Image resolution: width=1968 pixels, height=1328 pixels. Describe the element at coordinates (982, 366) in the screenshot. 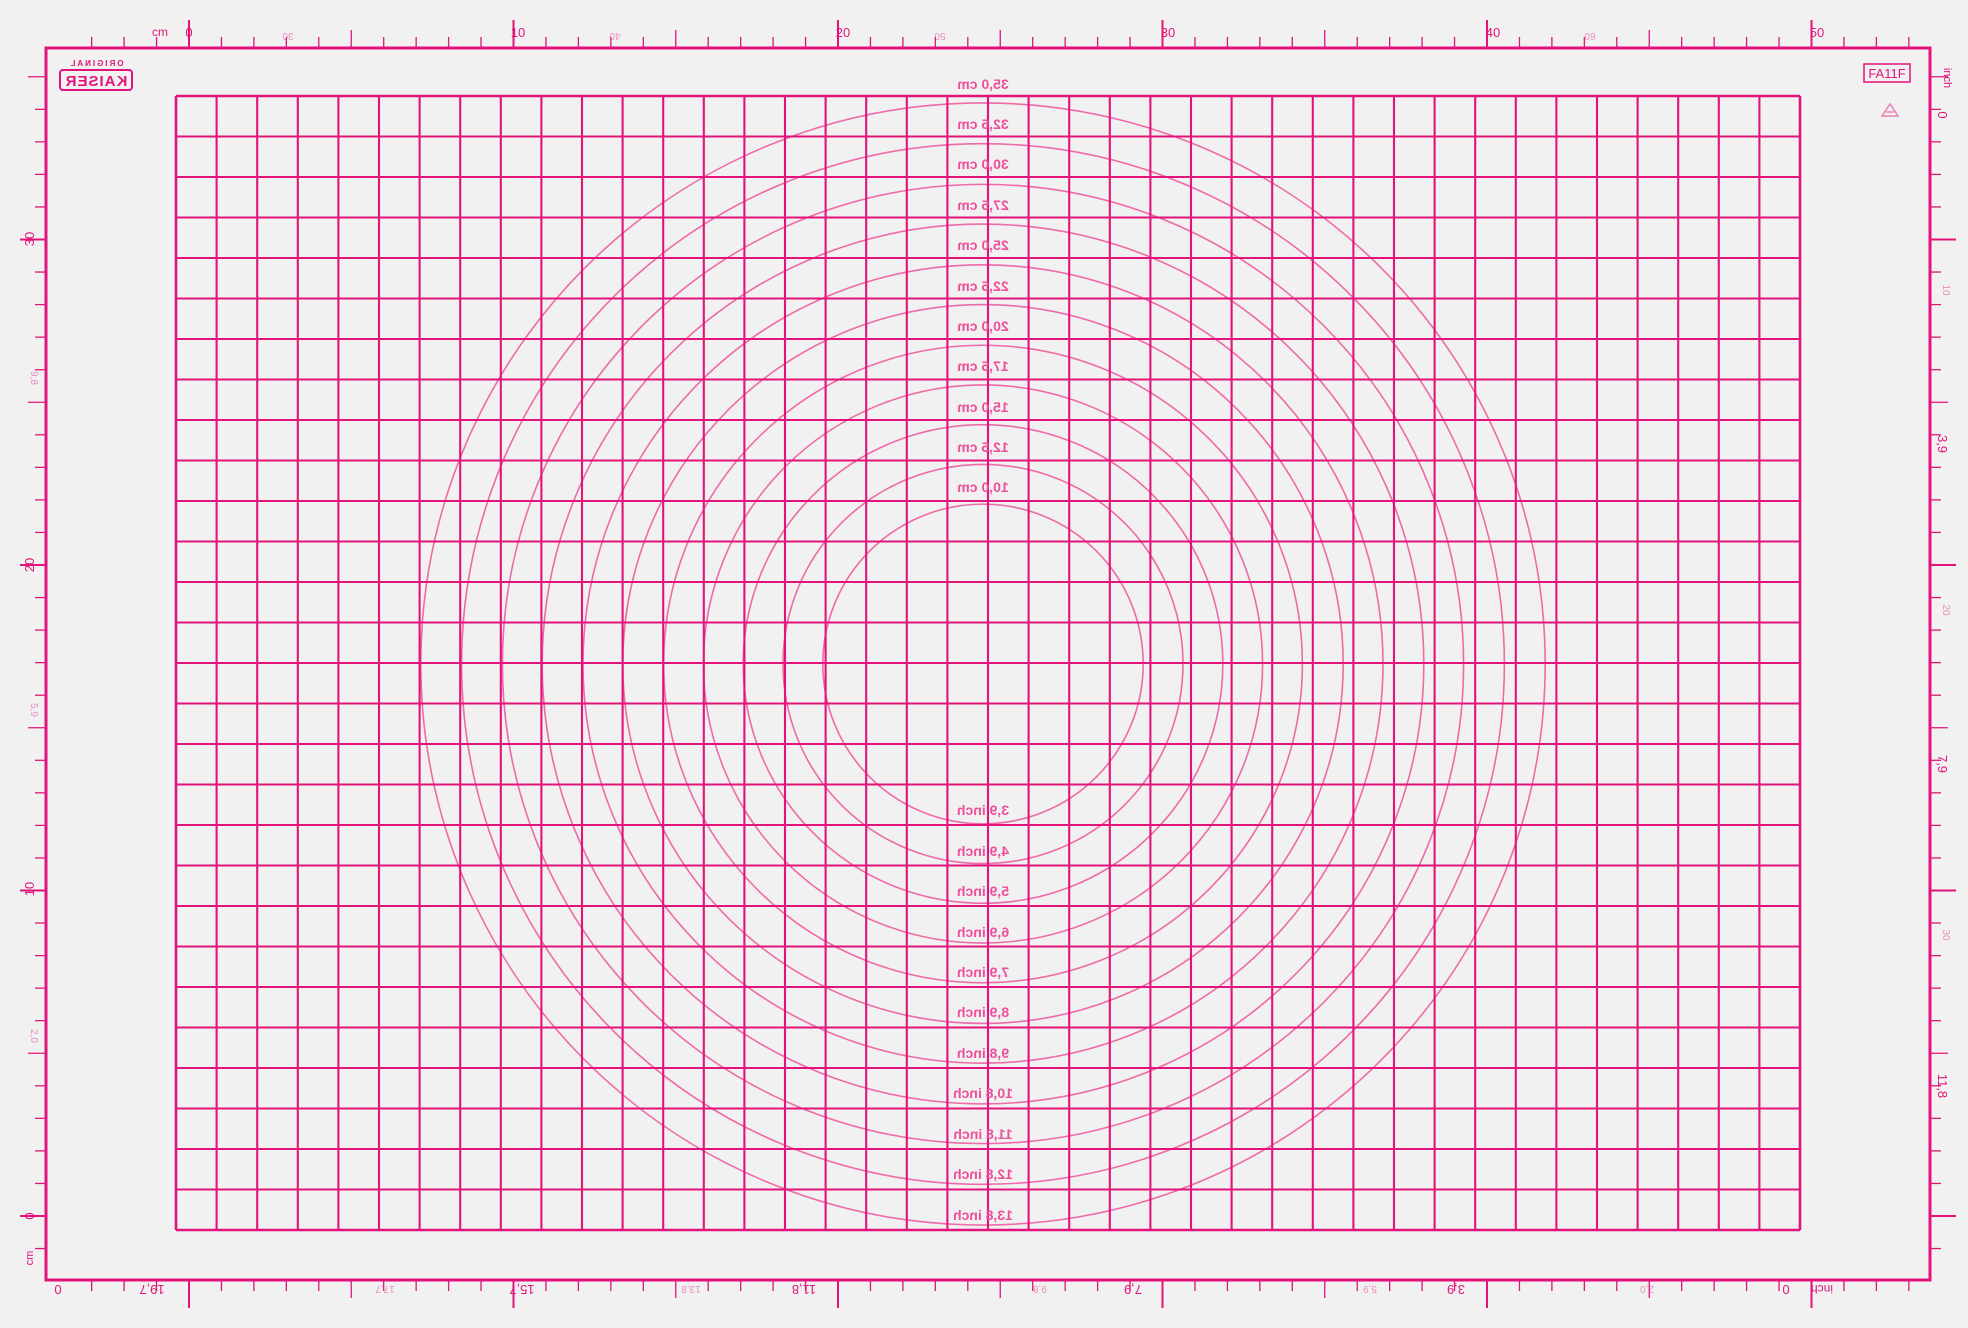

I see `circle-label-cm: 17,5 cm` at that location.